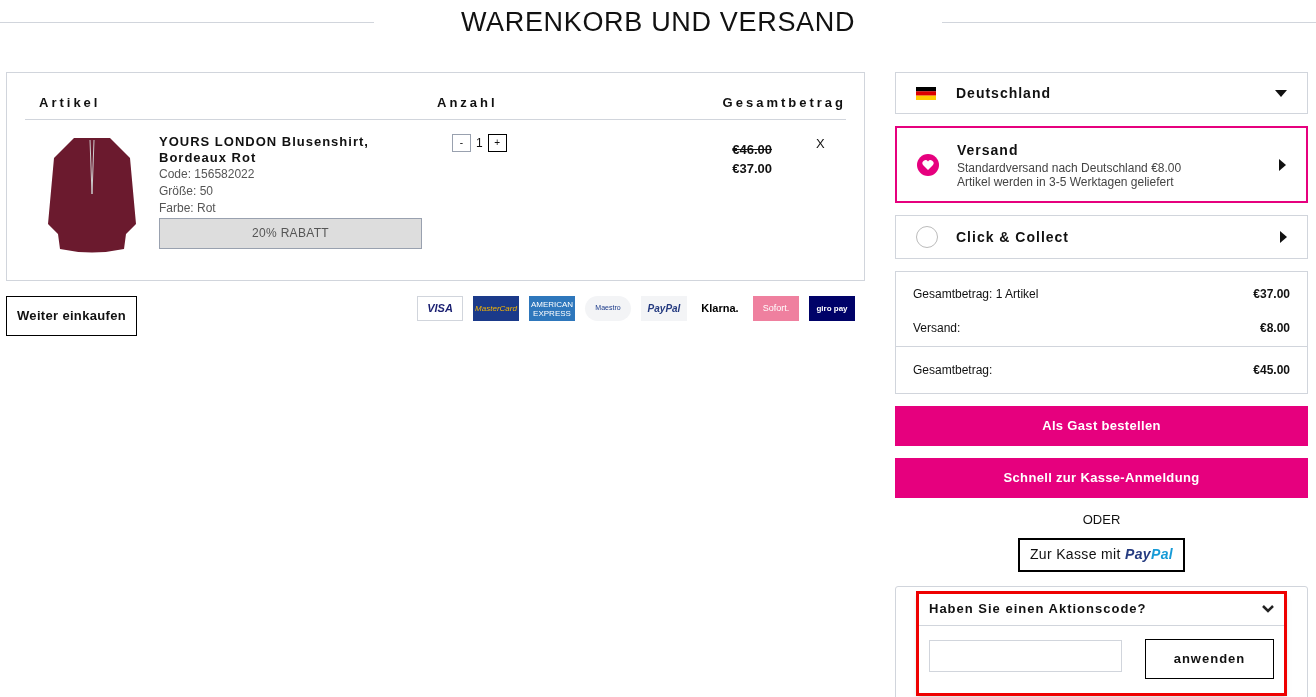  What do you see at coordinates (927, 237) in the screenshot?
I see `radio-icon` at bounding box center [927, 237].